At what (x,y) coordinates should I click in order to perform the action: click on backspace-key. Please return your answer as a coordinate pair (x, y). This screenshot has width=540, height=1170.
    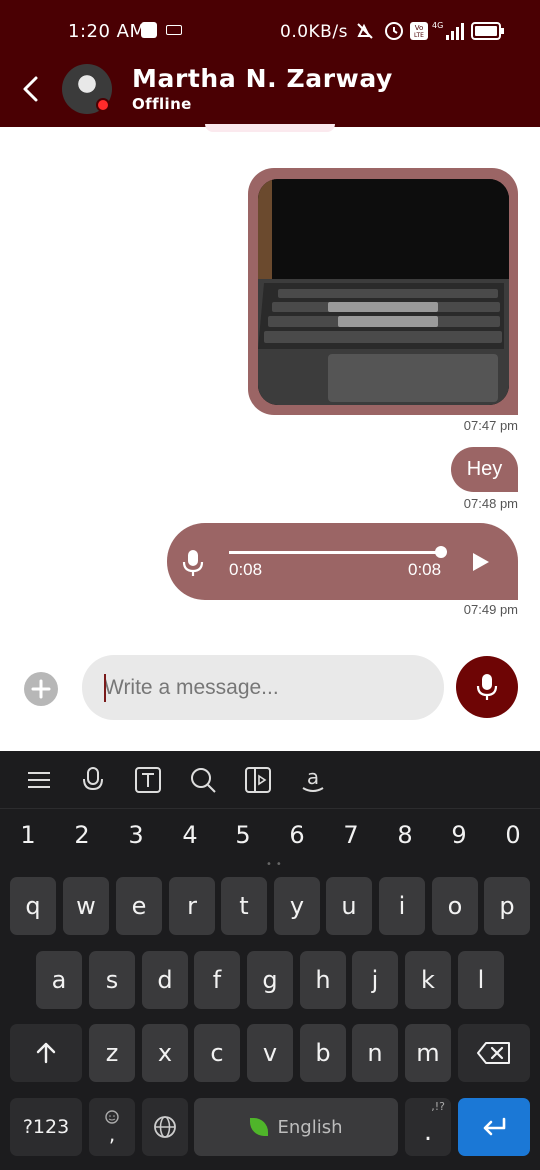
    Looking at the image, I should click on (494, 1053).